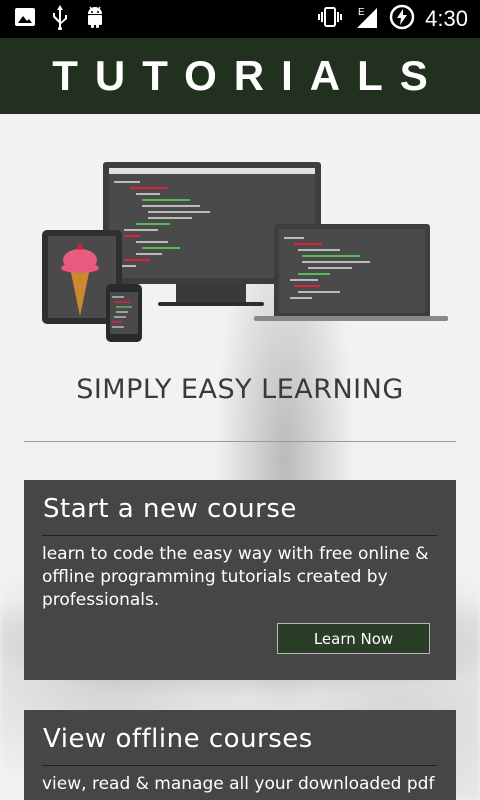  What do you see at coordinates (446, 18) in the screenshot?
I see `clock: 4:30` at bounding box center [446, 18].